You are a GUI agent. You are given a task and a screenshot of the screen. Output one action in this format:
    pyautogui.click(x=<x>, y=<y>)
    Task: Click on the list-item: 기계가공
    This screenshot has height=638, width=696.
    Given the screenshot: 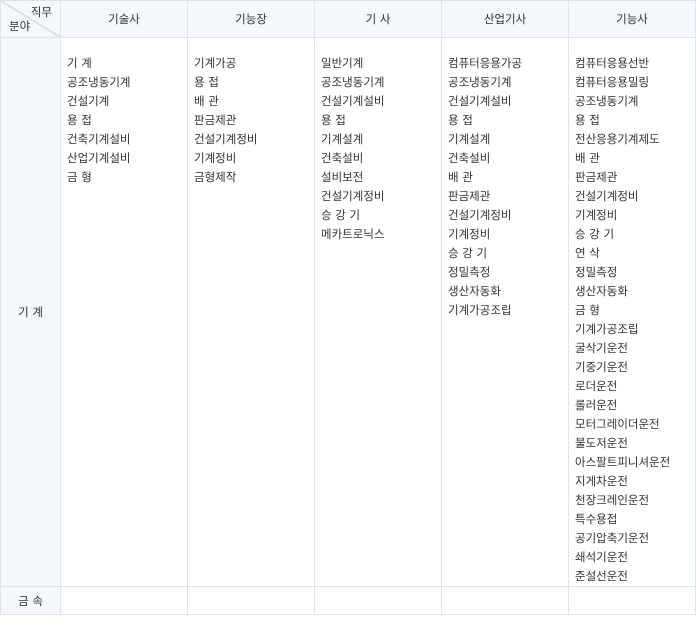 What is the action you would take?
    pyautogui.click(x=215, y=63)
    